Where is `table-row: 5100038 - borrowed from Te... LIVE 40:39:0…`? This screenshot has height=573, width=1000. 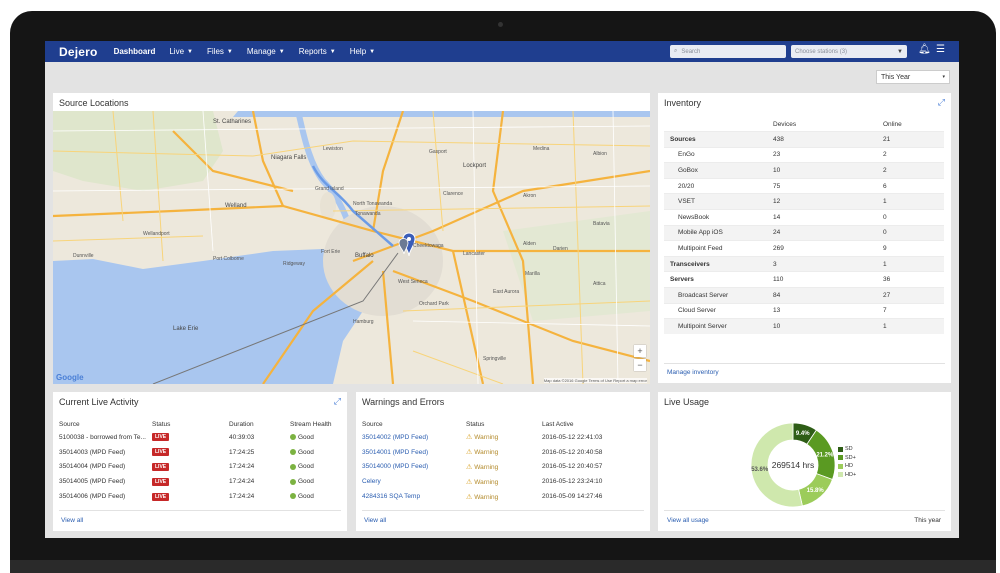
table-row: 5100038 - borrowed from Te... LIVE 40:39:0… is located at coordinates (204, 437).